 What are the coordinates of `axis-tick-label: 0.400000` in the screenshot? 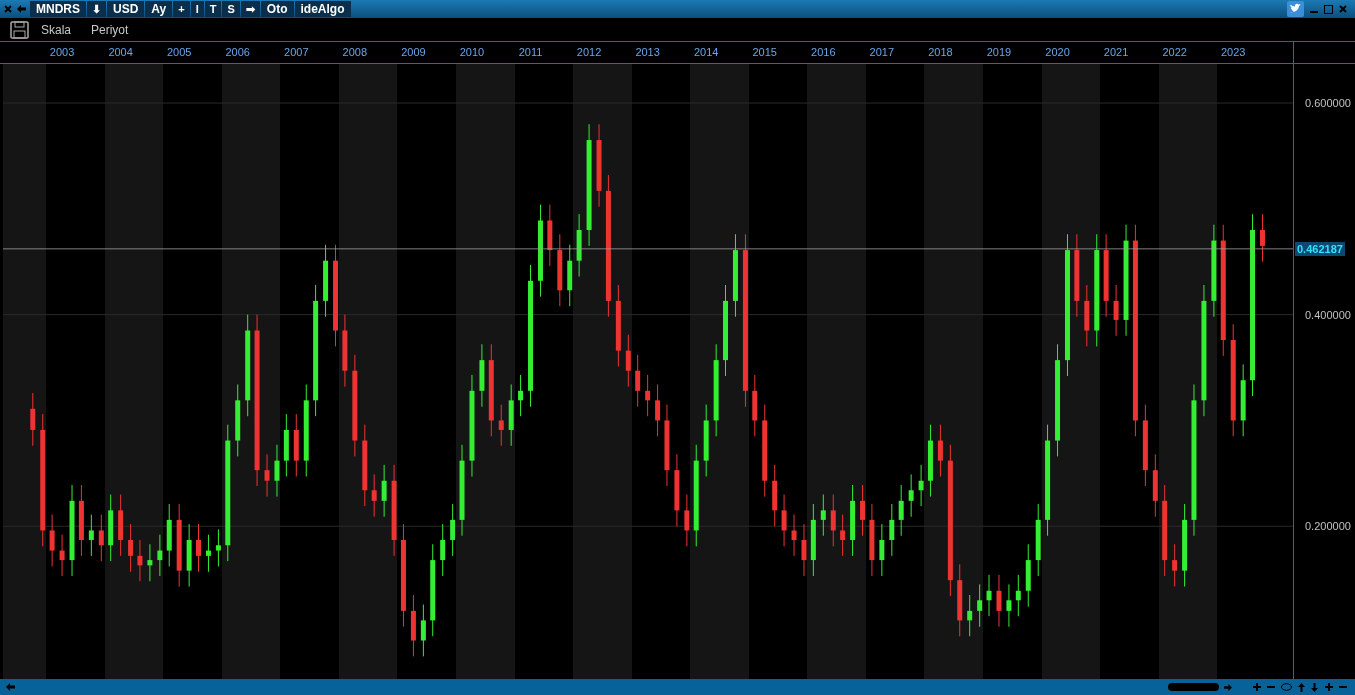 It's located at (1328, 314).